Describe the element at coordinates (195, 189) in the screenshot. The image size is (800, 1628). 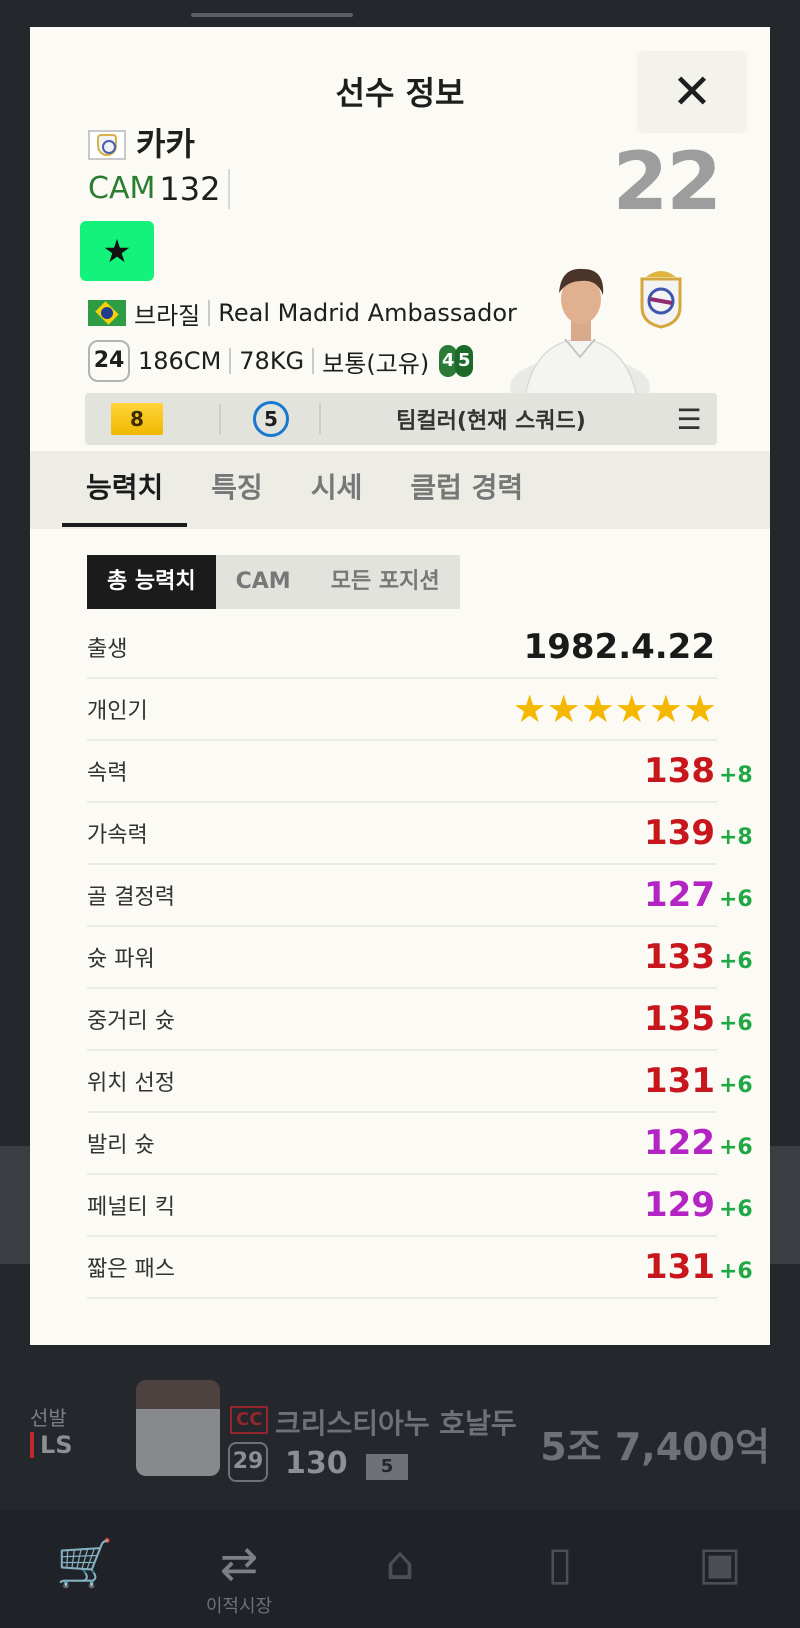
I see `overall-value: 132` at that location.